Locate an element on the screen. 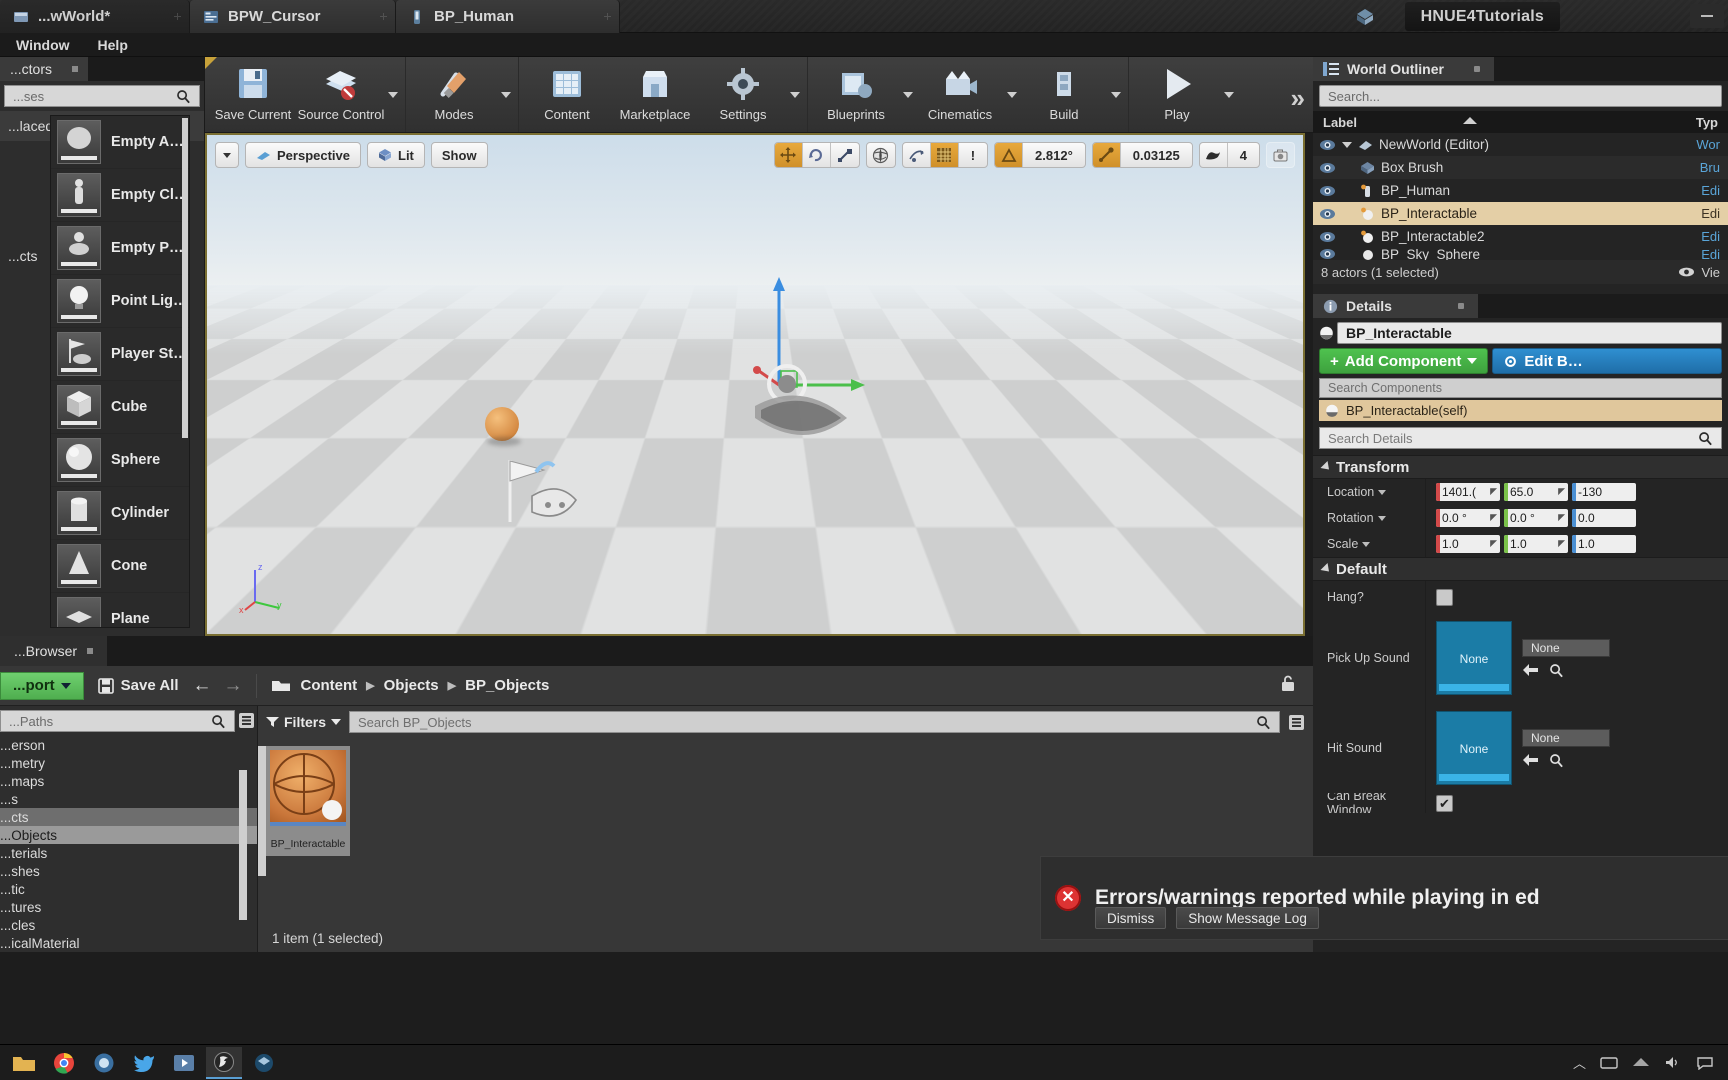 The image size is (1728, 1080). tree-item: ...cles is located at coordinates (128, 925).